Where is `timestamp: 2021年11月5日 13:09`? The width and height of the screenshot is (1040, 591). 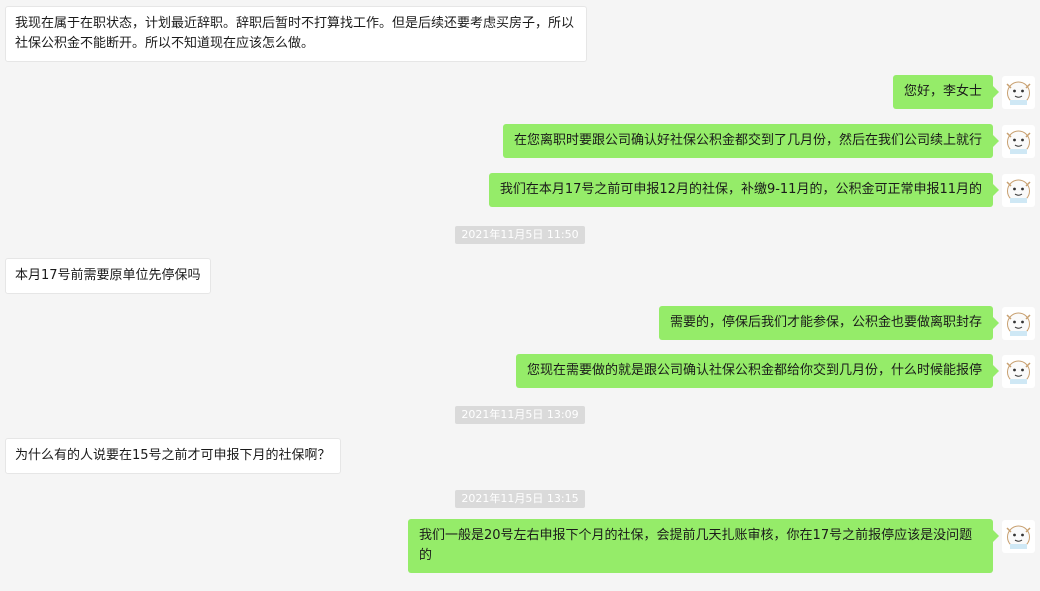 timestamp: 2021年11月5日 13:09 is located at coordinates (520, 415).